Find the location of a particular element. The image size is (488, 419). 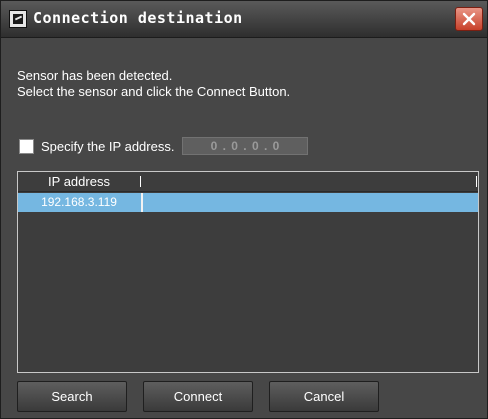

search-button: Search is located at coordinates (72, 396).